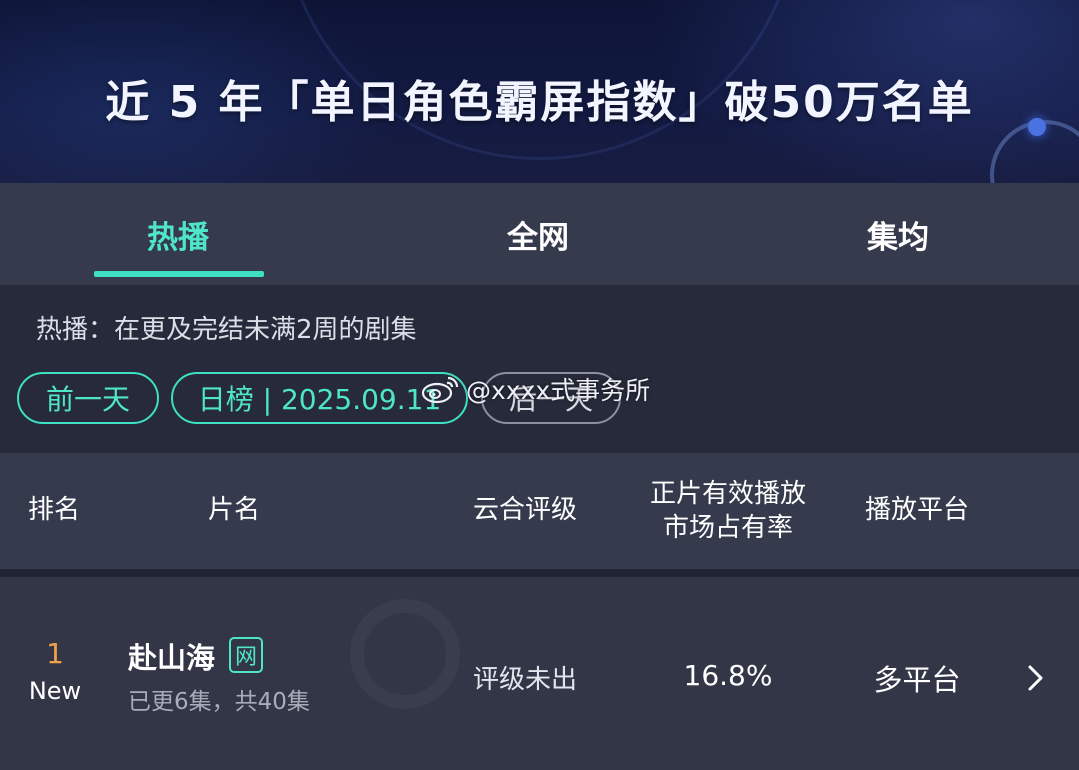 This screenshot has height=770, width=1079. I want to click on row-market-share: 16.8%, so click(728, 675).